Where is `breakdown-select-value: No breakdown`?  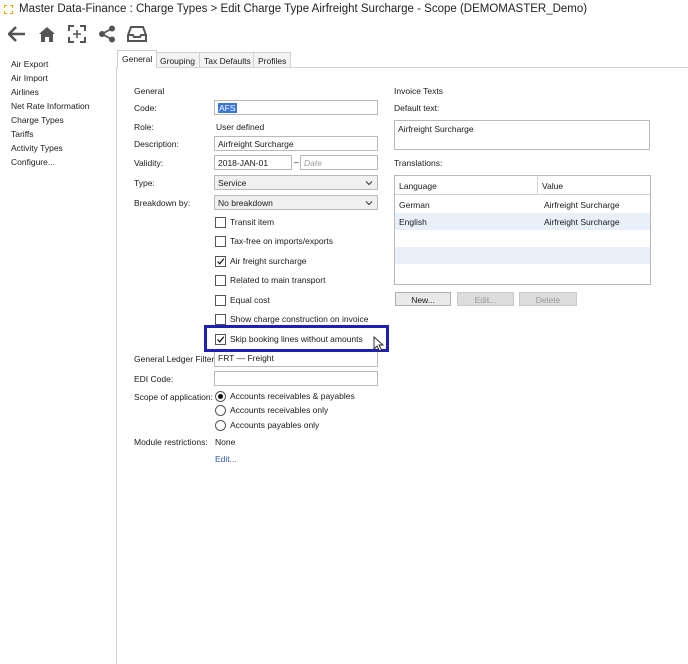 breakdown-select-value: No breakdown is located at coordinates (245, 203).